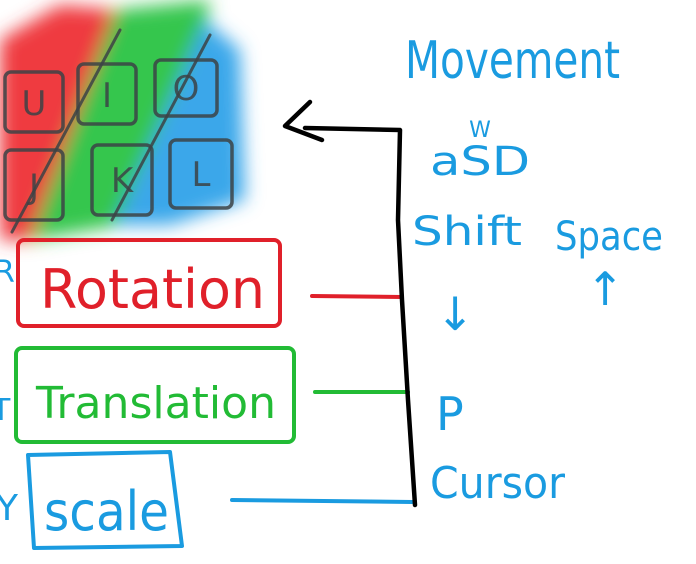  What do you see at coordinates (303, 121) in the screenshot?
I see `arrow-head` at bounding box center [303, 121].